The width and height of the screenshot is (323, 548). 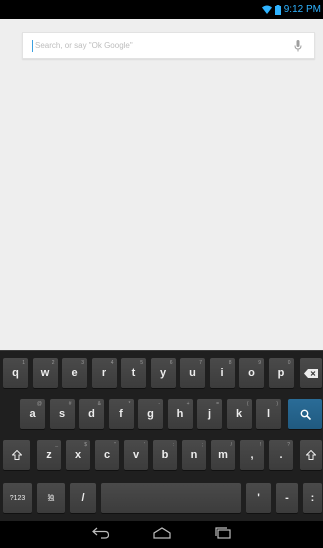 What do you see at coordinates (302, 9) in the screenshot?
I see `status-time: 9:12 PM` at bounding box center [302, 9].